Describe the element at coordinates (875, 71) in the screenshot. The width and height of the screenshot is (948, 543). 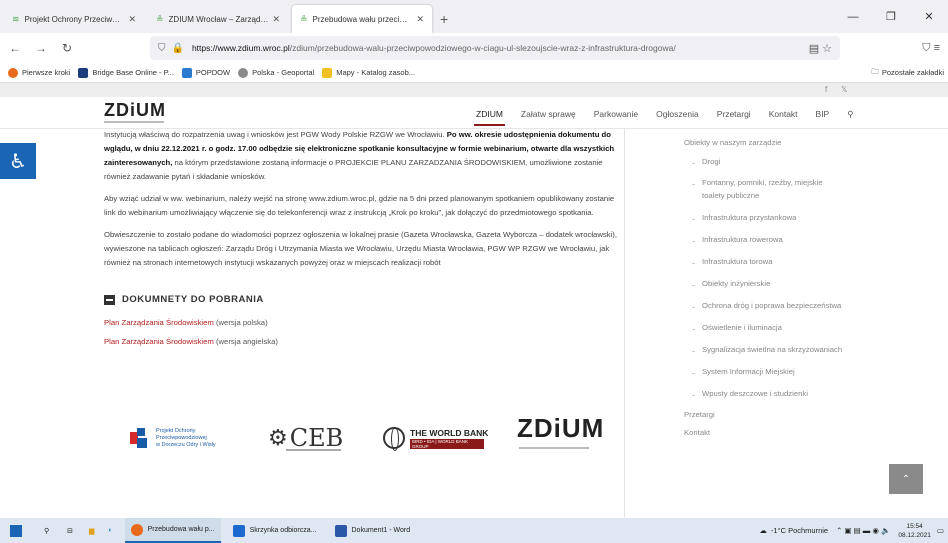
I see `folder-icon: 🗀` at that location.